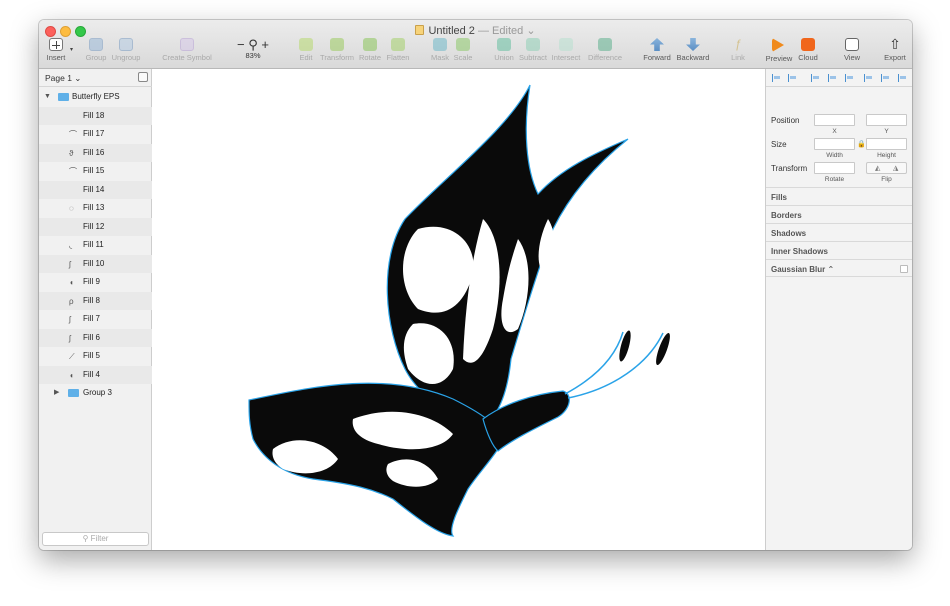 Image resolution: width=950 pixels, height=606 pixels. Describe the element at coordinates (71, 153) in the screenshot. I see `shape-icon: ϑ` at that location.